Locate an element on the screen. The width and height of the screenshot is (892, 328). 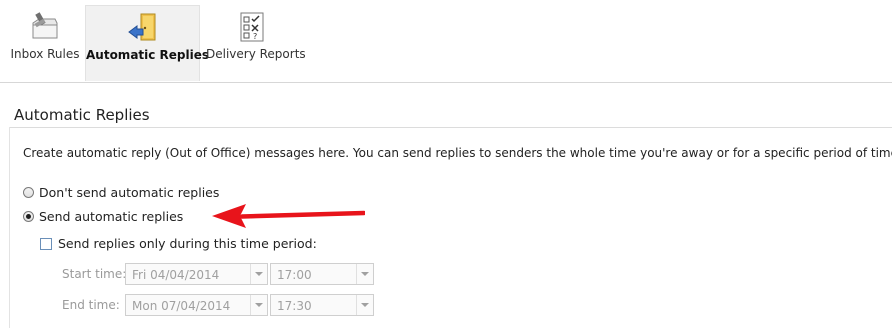
send-option: Send automatic replies is located at coordinates (103, 216).